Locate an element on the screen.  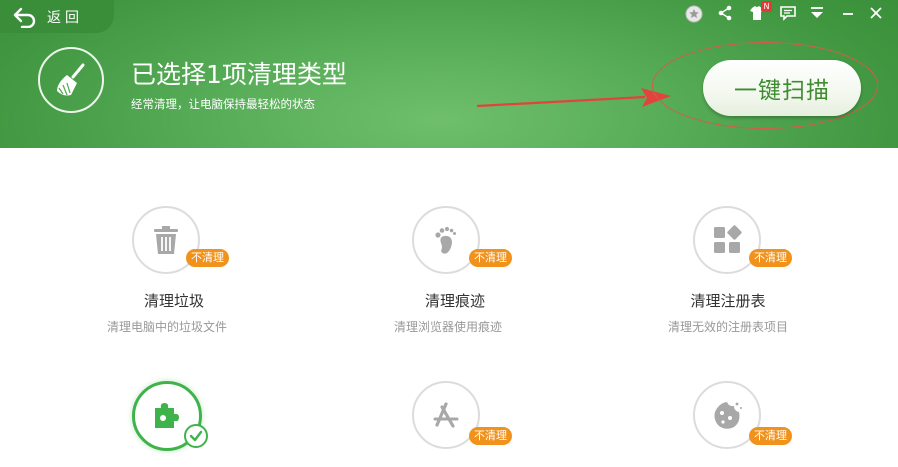
page-subtitle: 经常清理，让电脑保持最轻松的状态 is located at coordinates (223, 104).